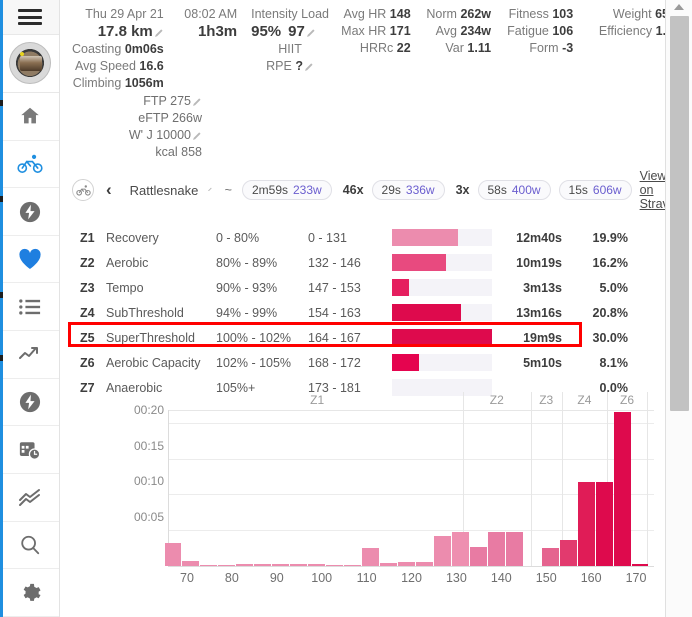  I want to click on ride-title: Rattlesnake, so click(164, 190).